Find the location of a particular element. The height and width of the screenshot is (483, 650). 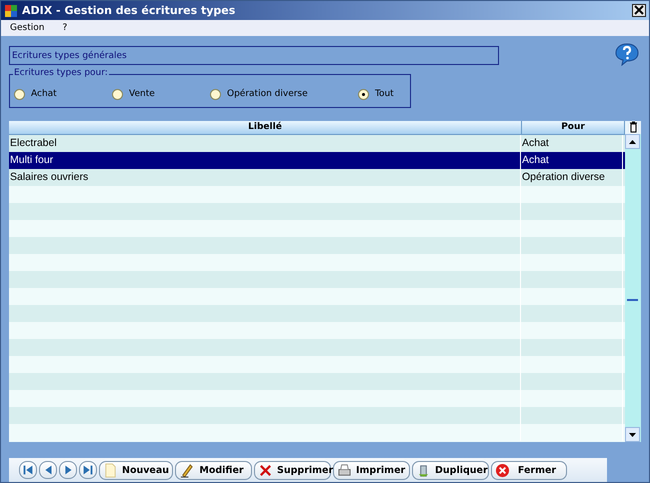

scroll-down-button is located at coordinates (632, 434).